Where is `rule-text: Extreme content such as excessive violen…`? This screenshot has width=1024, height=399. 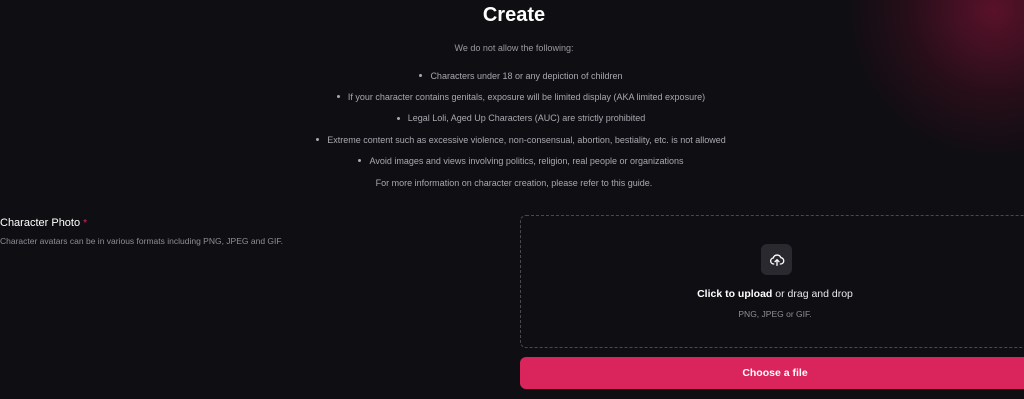 rule-text: Extreme content such as excessive violen… is located at coordinates (526, 139).